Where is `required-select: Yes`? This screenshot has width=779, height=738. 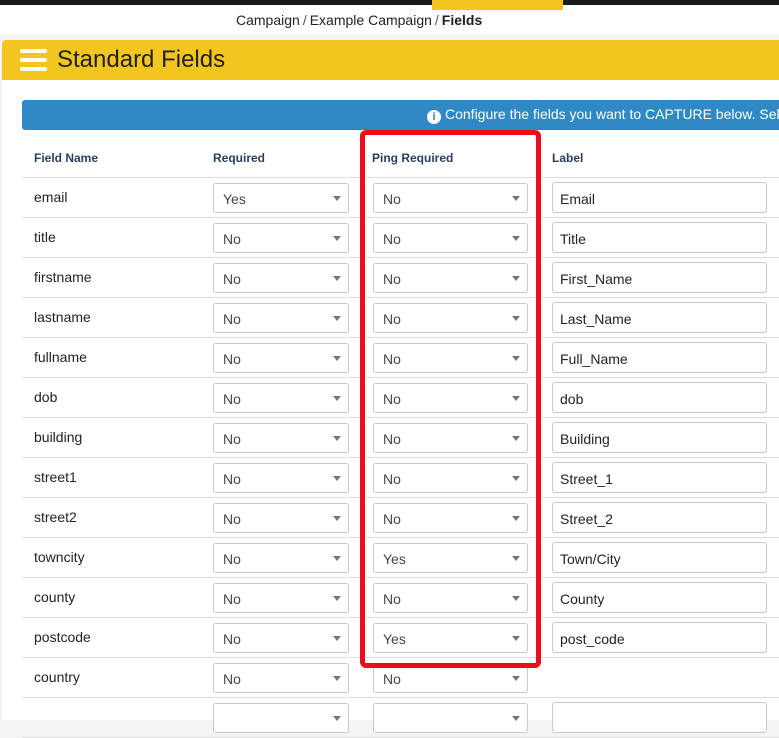
required-select: Yes is located at coordinates (281, 198).